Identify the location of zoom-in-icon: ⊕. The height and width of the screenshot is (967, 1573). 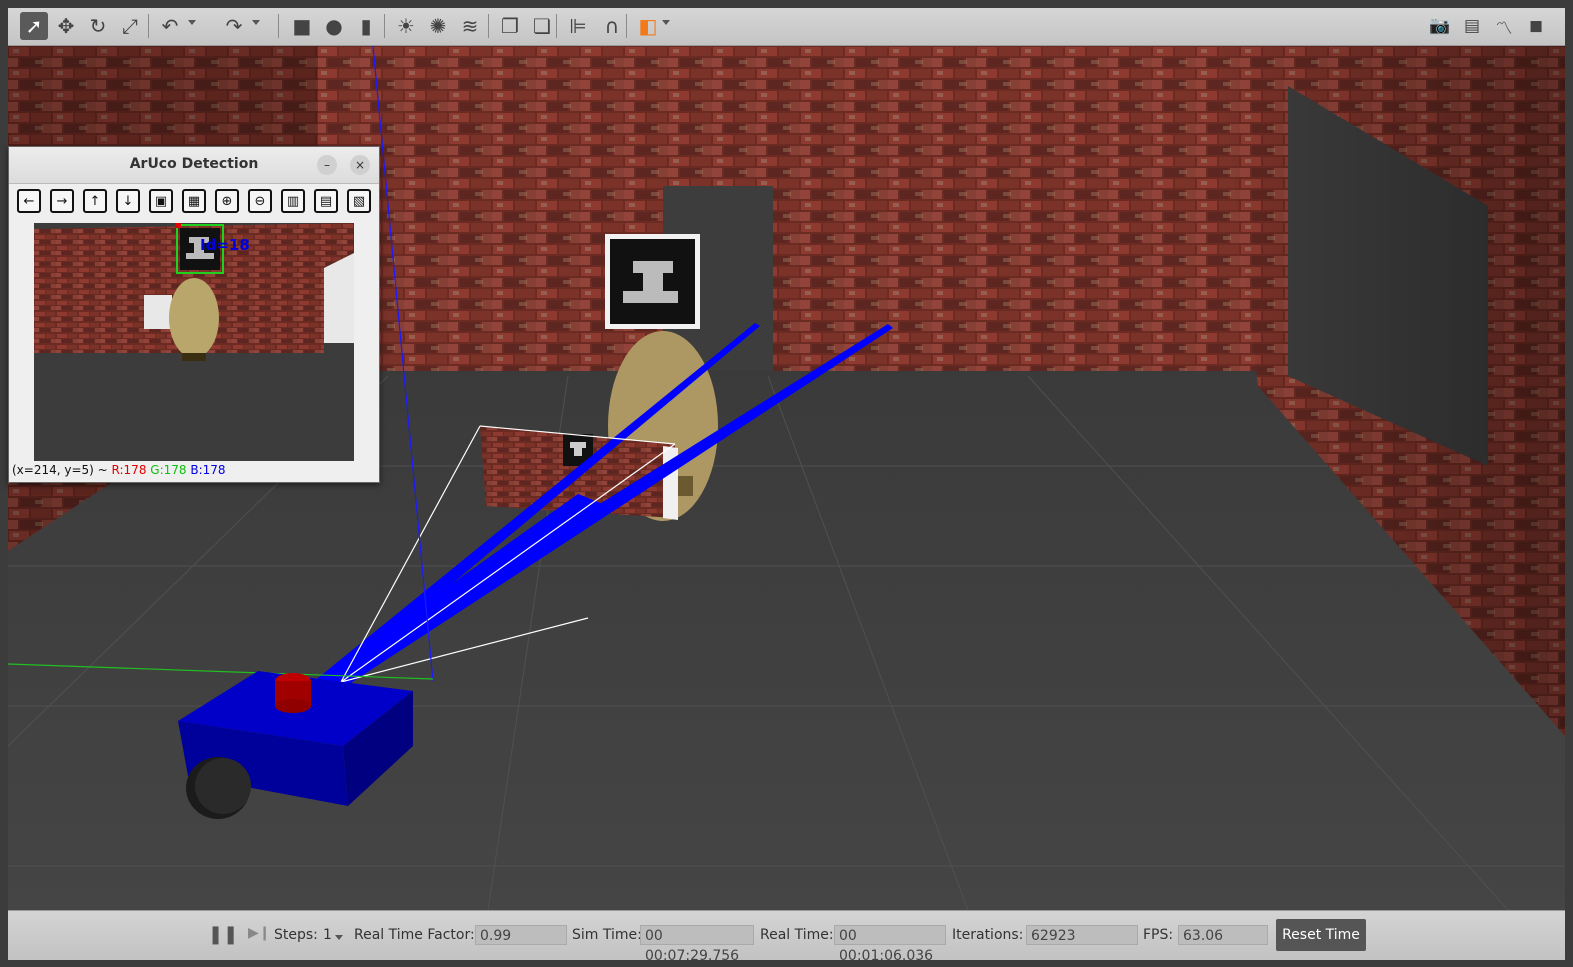
(227, 201).